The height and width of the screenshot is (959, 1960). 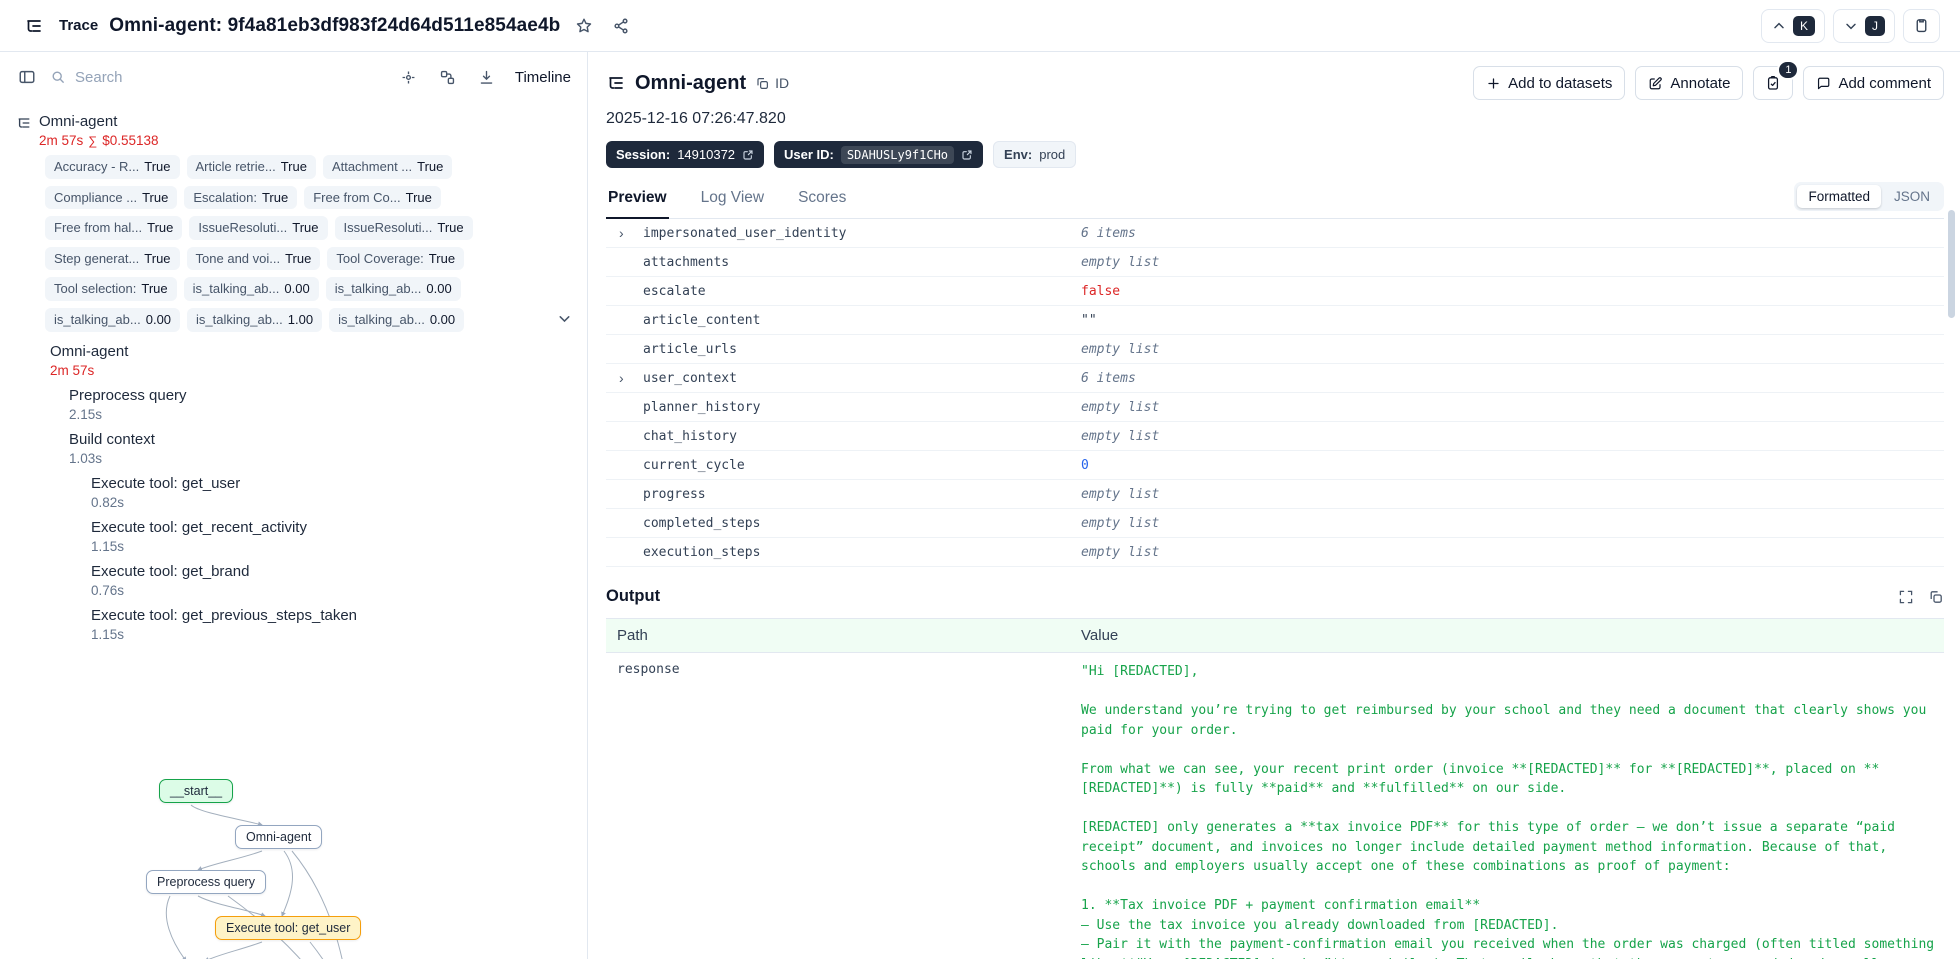 I want to click on collapse-chevron-icon, so click(x=564, y=318).